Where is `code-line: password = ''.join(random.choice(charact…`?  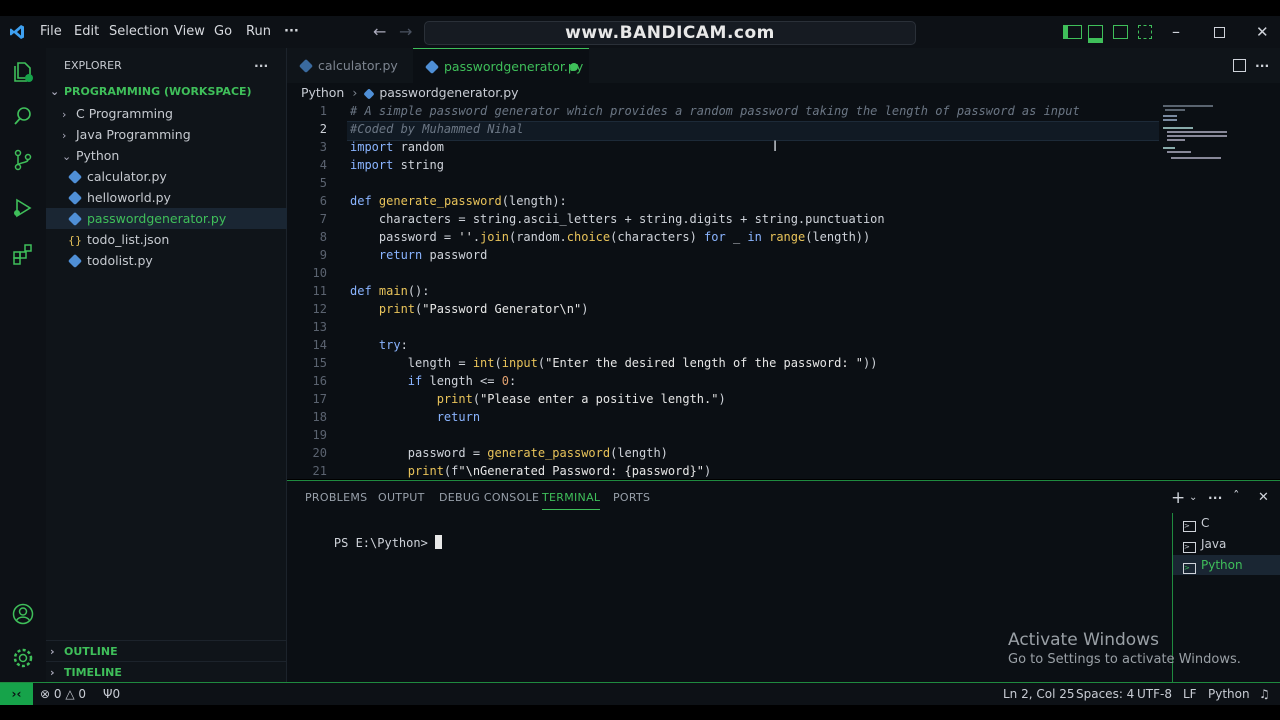 code-line: password = ''.join(random.choice(charact… is located at coordinates (610, 237).